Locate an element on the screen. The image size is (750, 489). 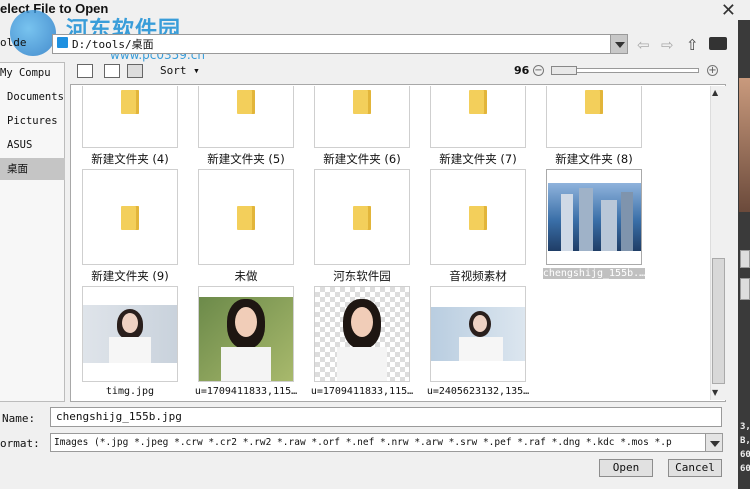
background-text: B, is located at coordinates (745, 441).